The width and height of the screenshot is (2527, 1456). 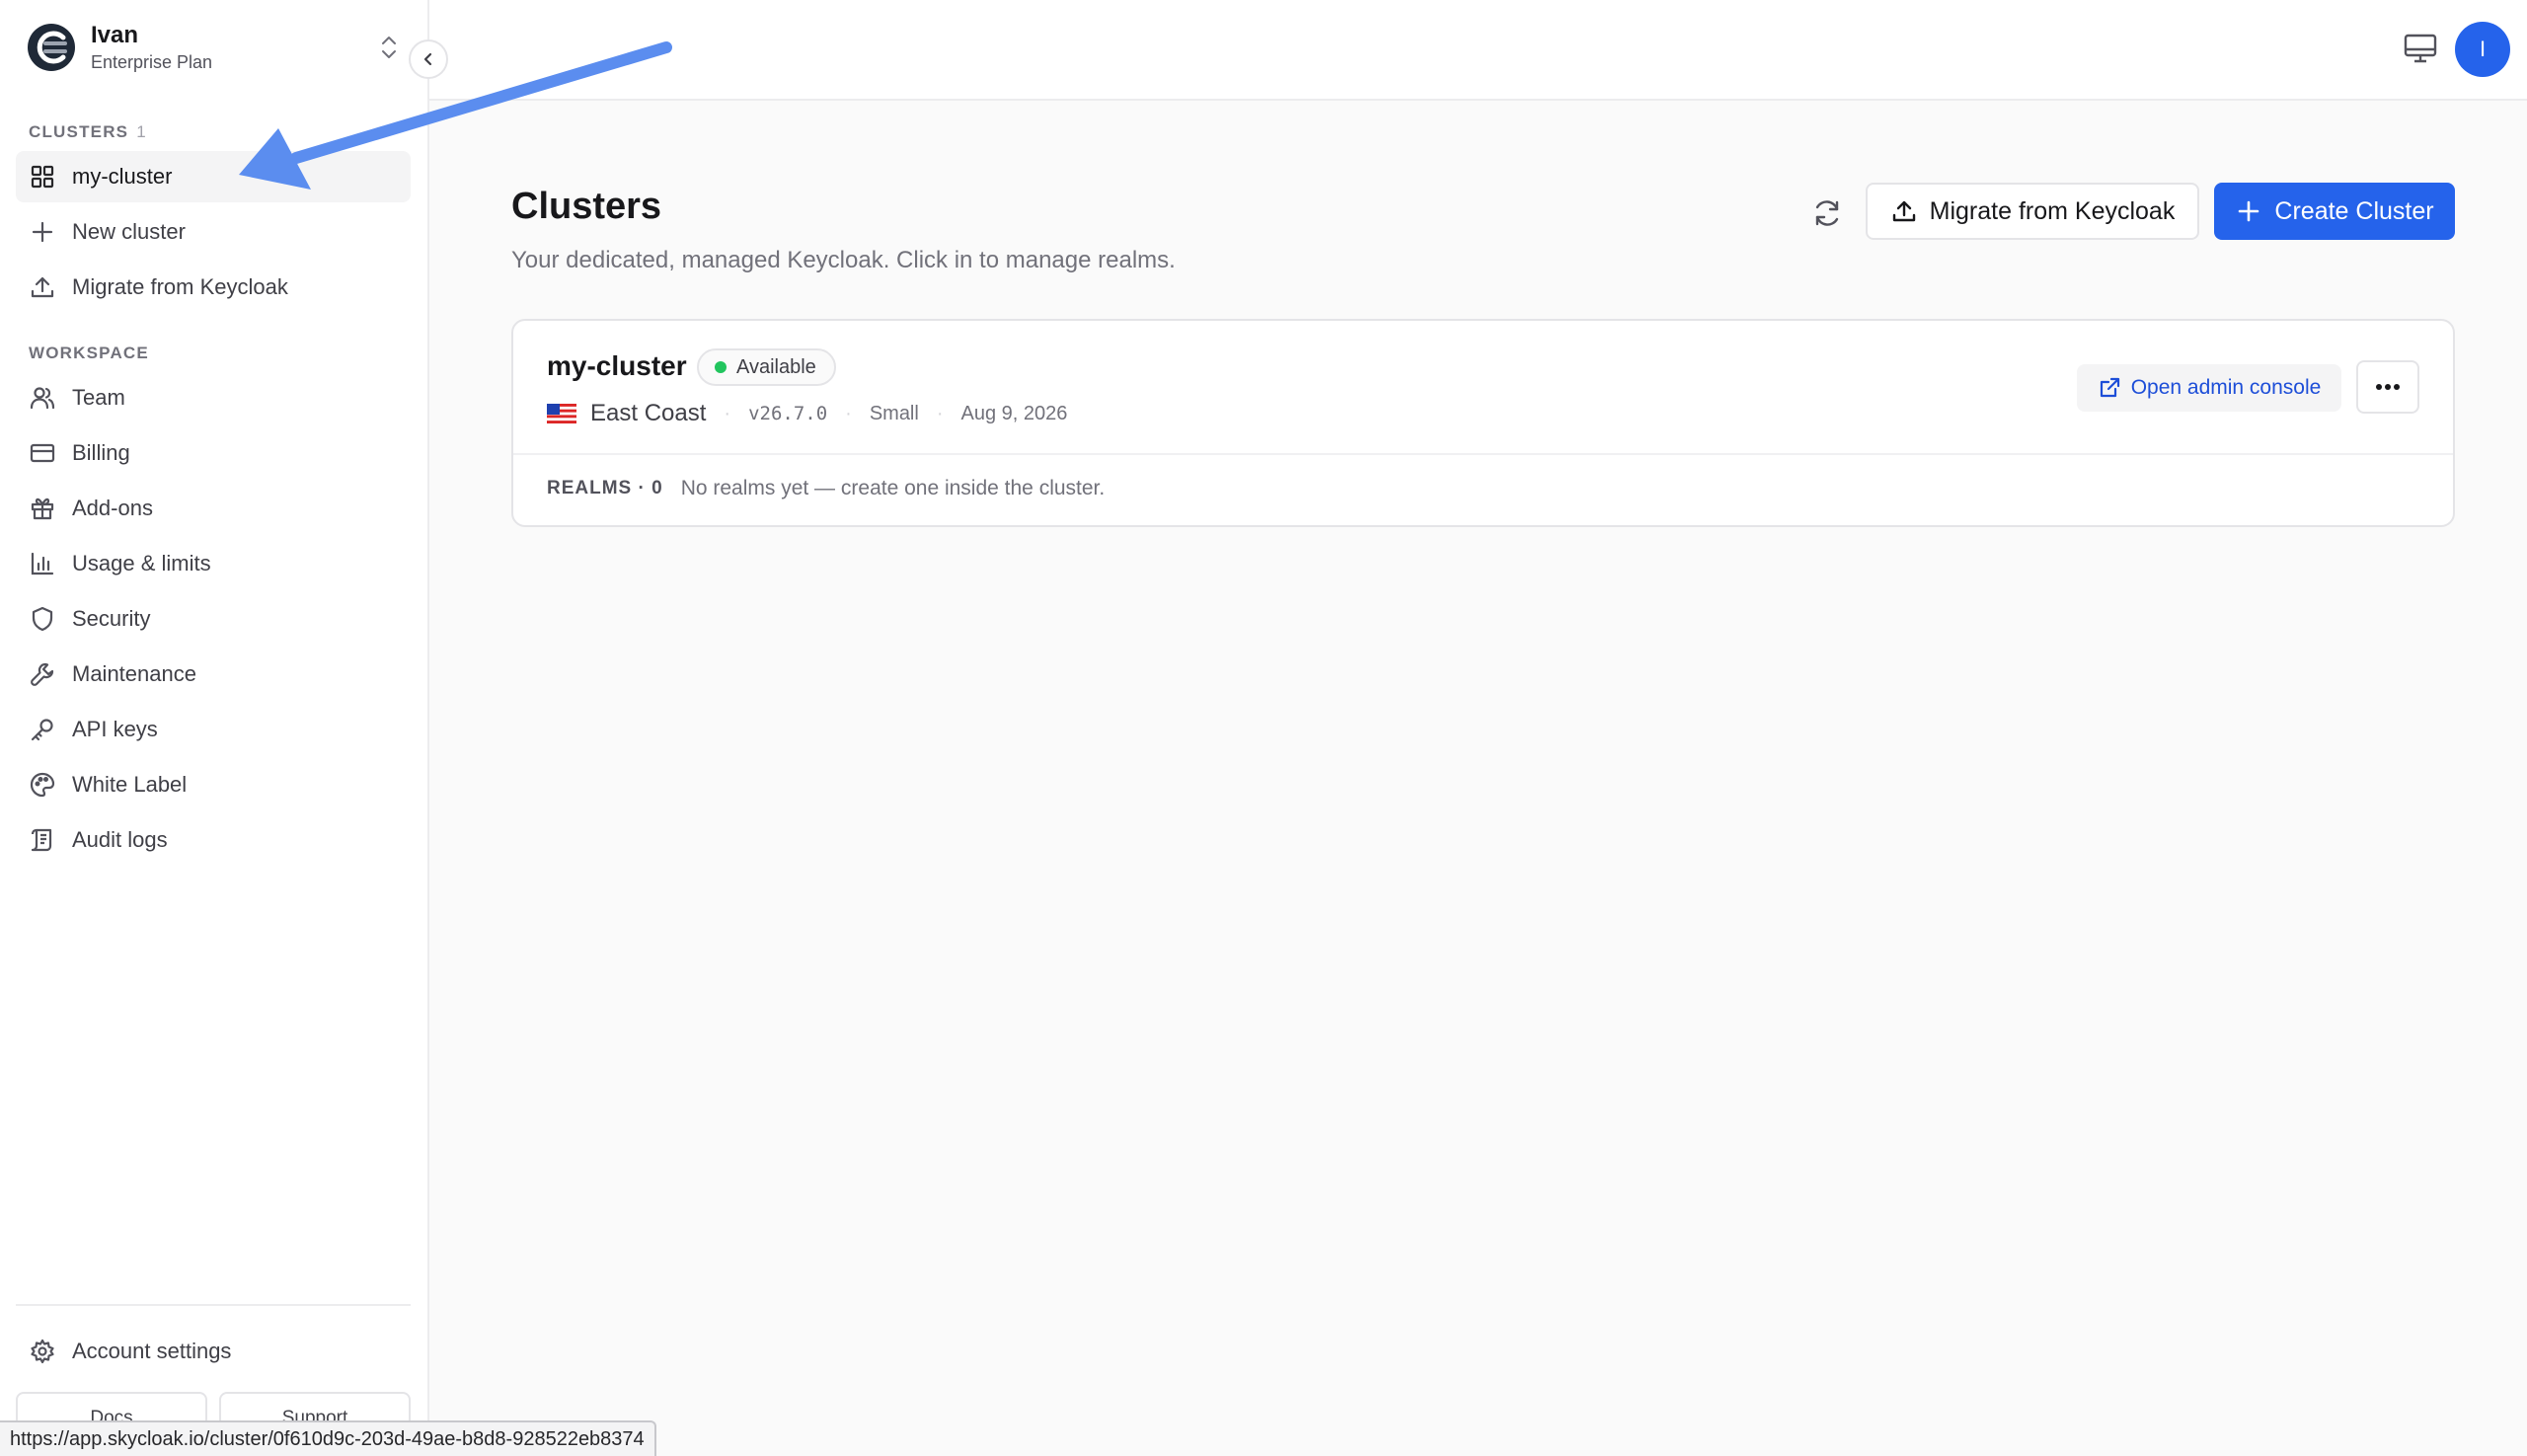 I want to click on sidebar-item-label: Maintenance, so click(x=134, y=673).